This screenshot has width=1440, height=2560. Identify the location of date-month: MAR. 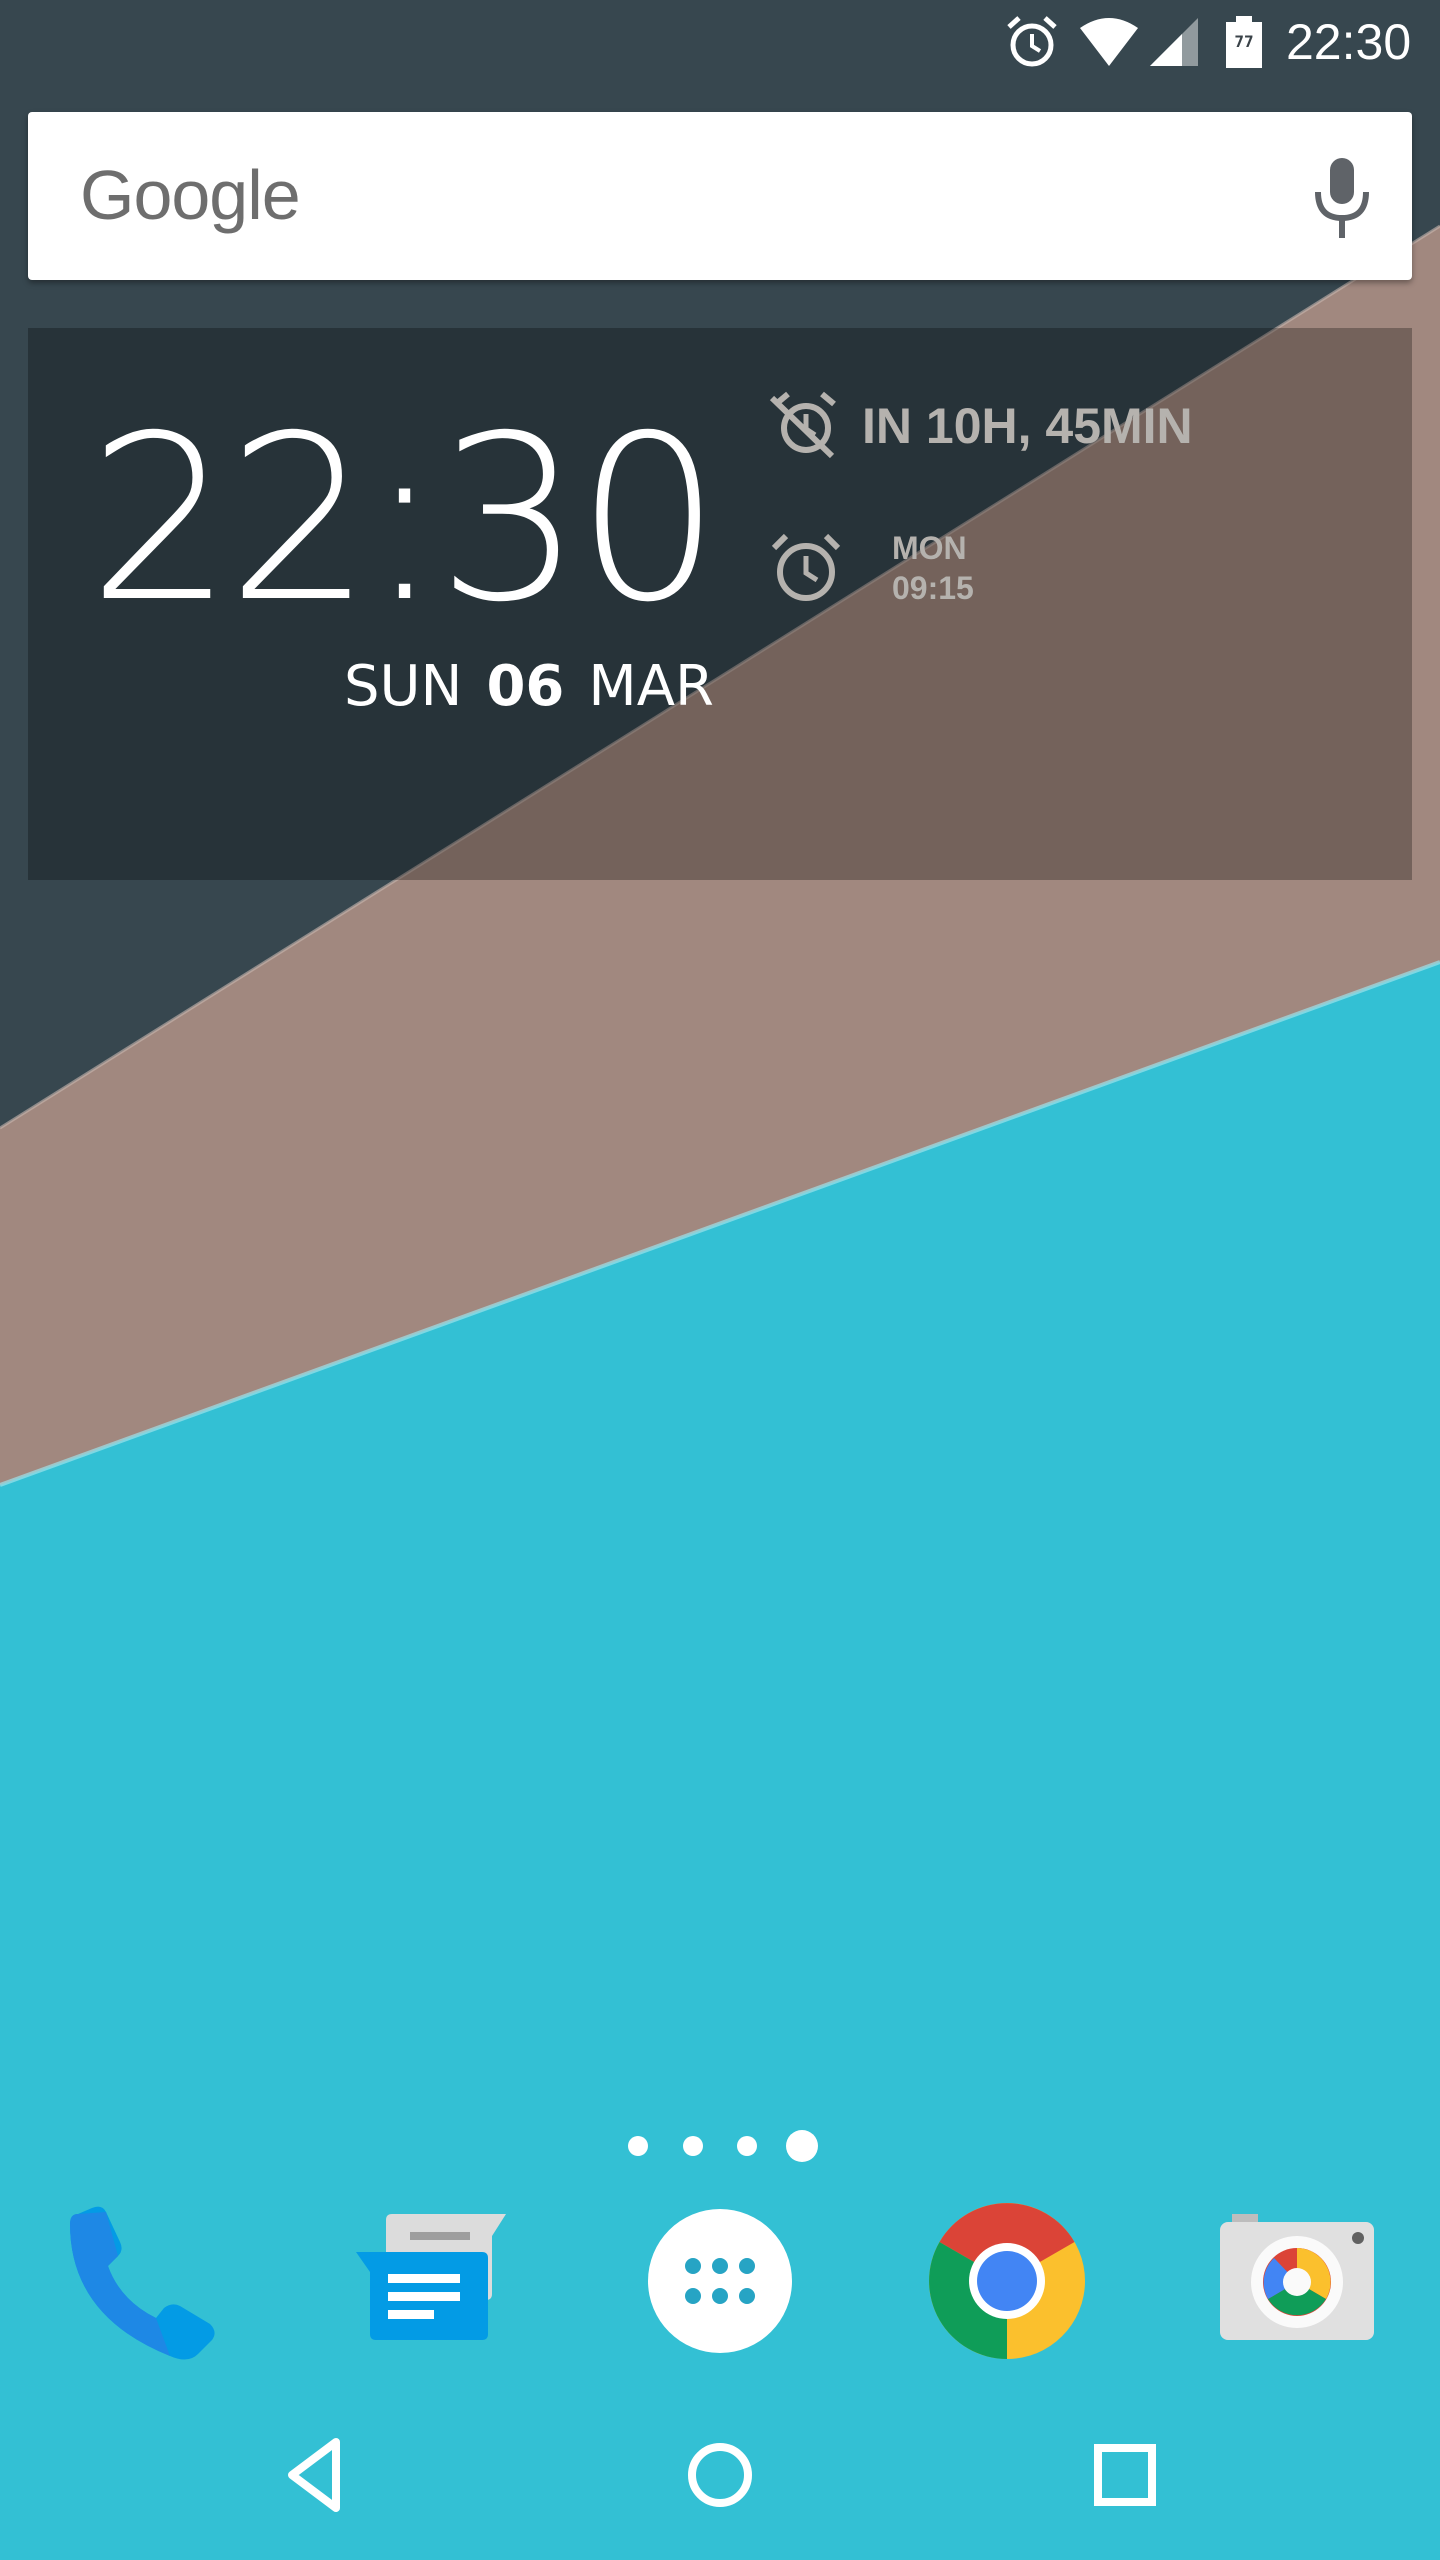
(651, 686).